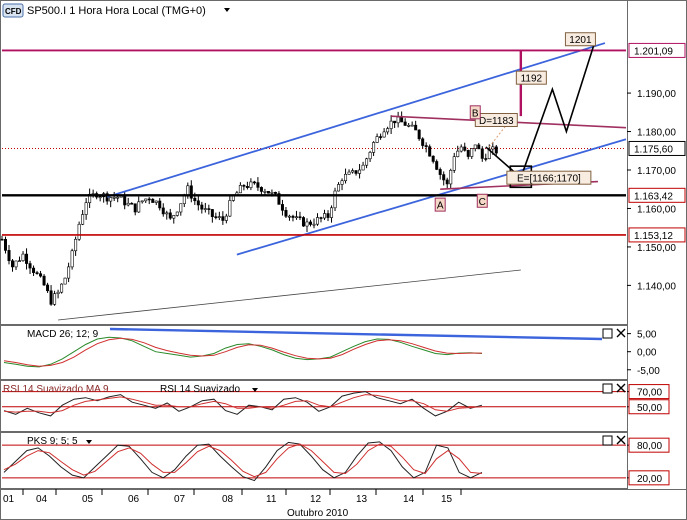  Describe the element at coordinates (649, 479) in the screenshot. I see `y-tick-label: 20,00` at that location.